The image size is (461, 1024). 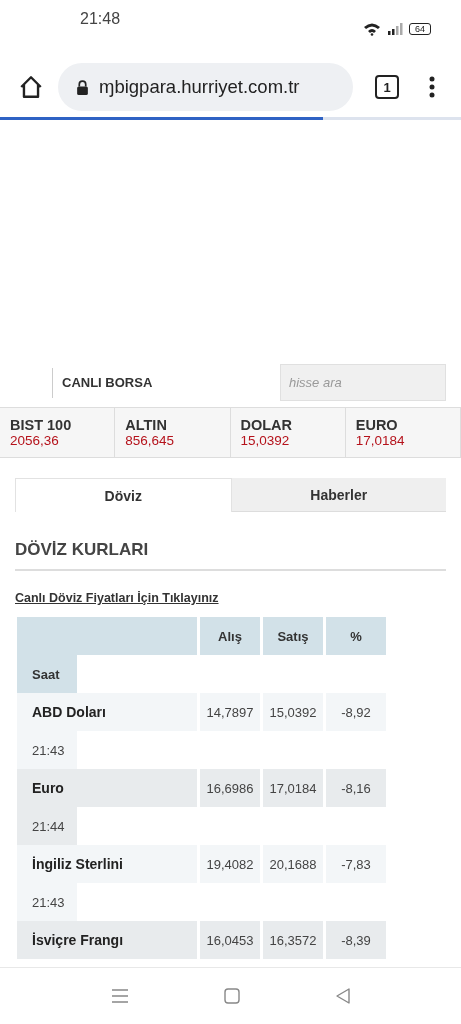 I want to click on table-cell: 19,4082, so click(x=230, y=864).